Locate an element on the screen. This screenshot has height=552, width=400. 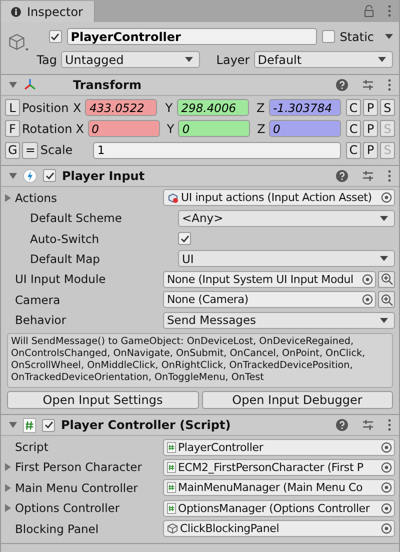
property-label: Rotation is located at coordinates (47, 129).